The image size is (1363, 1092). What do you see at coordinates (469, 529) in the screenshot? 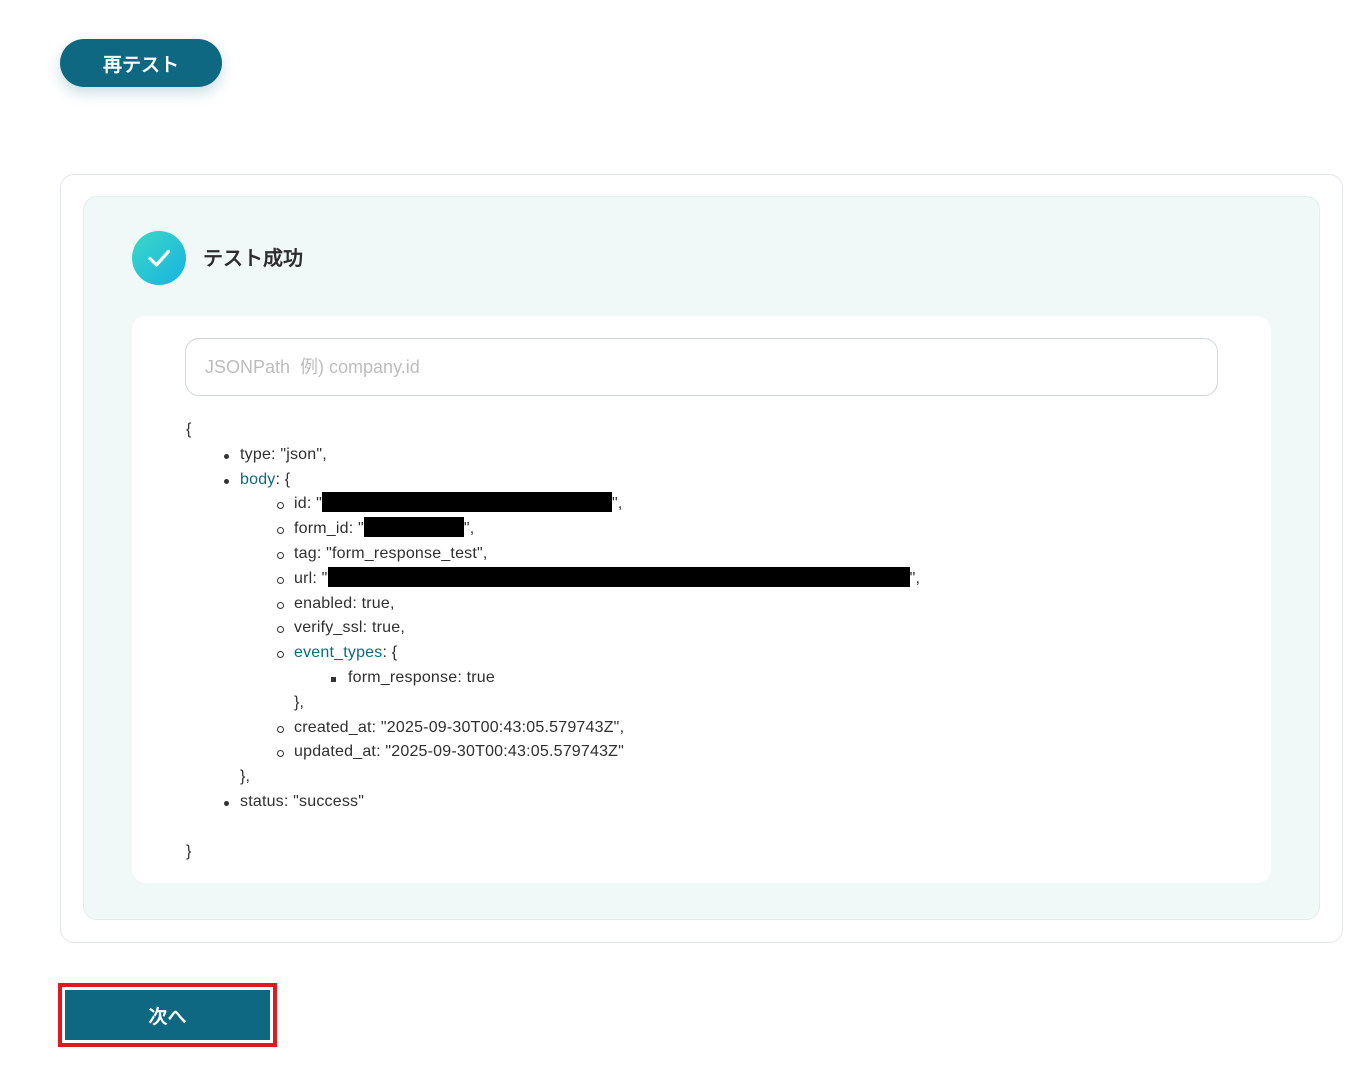
I see `form-id-suffix: ",` at bounding box center [469, 529].